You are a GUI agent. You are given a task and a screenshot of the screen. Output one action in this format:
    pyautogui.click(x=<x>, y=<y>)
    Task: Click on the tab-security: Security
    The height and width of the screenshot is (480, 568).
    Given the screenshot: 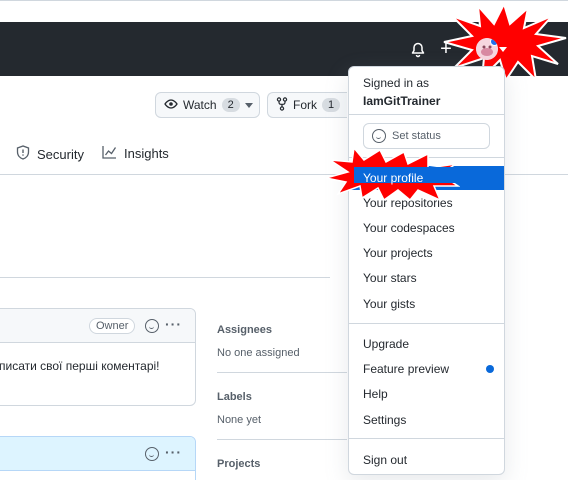 What is the action you would take?
    pyautogui.click(x=50, y=154)
    